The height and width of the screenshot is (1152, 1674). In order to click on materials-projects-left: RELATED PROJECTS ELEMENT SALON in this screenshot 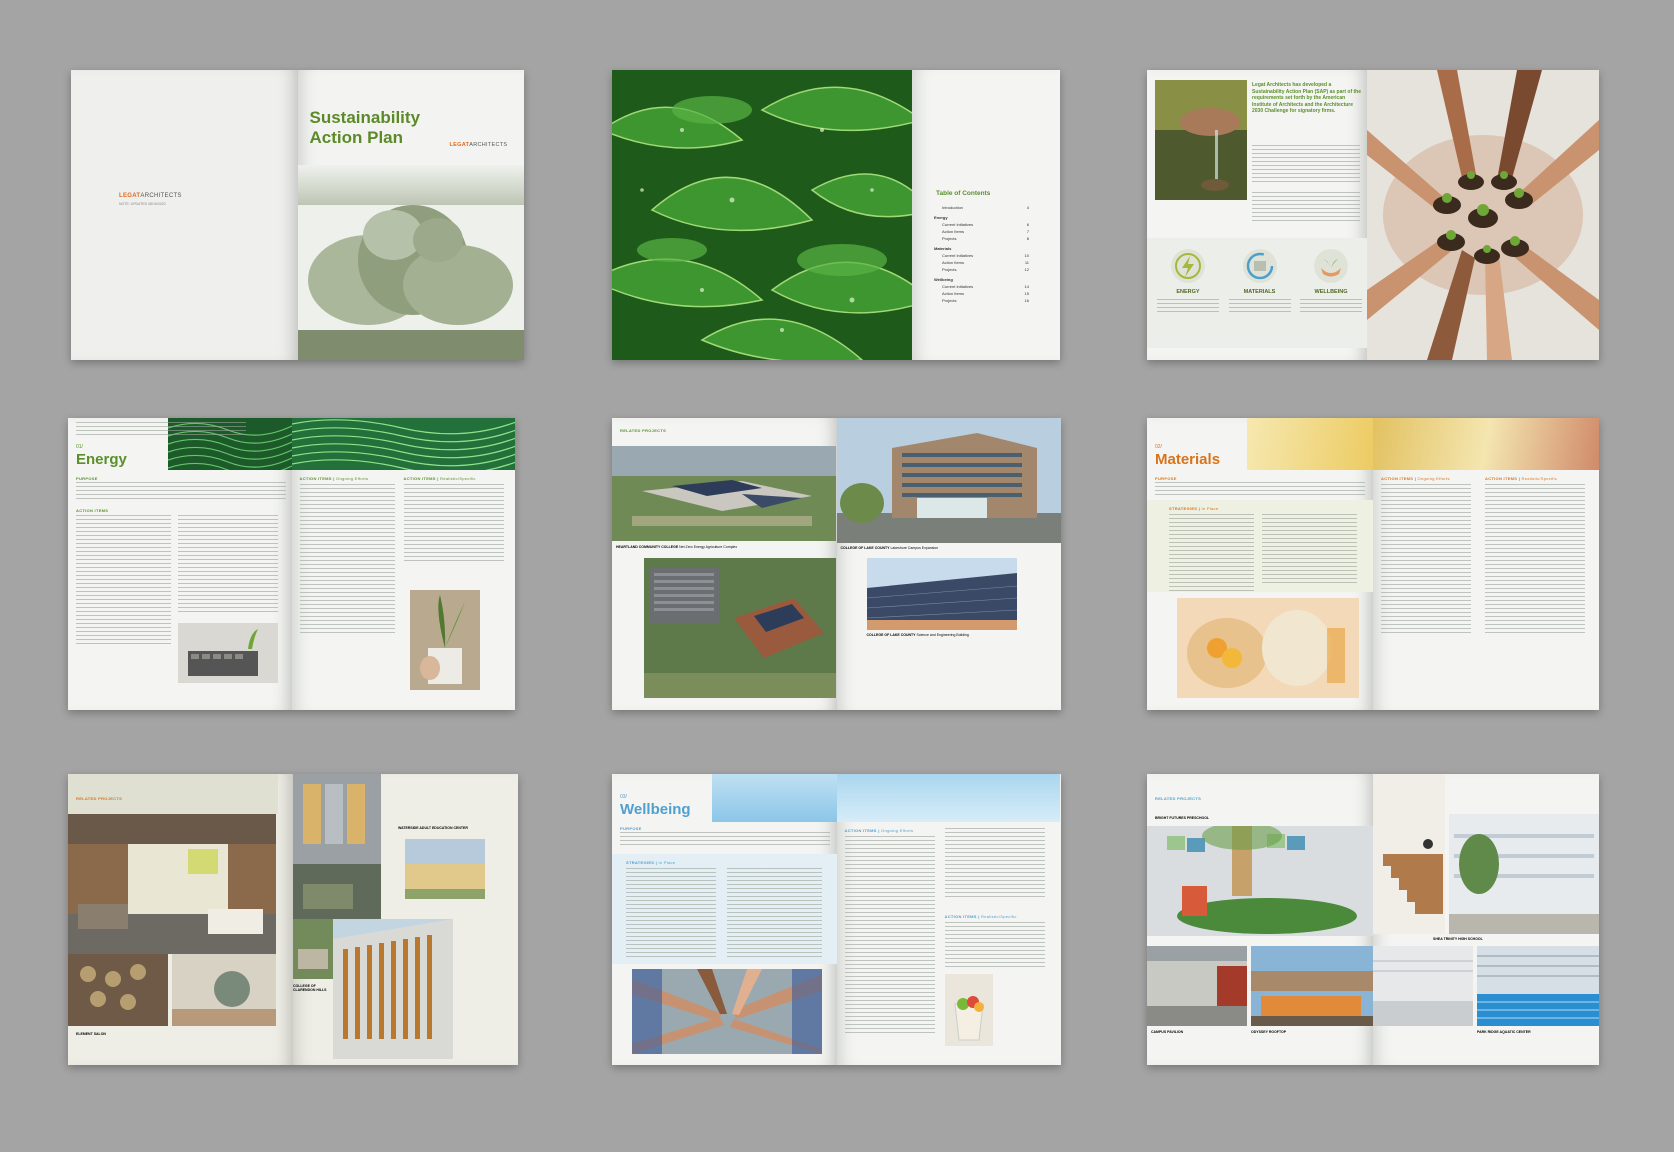, I will do `click(180, 919)`.